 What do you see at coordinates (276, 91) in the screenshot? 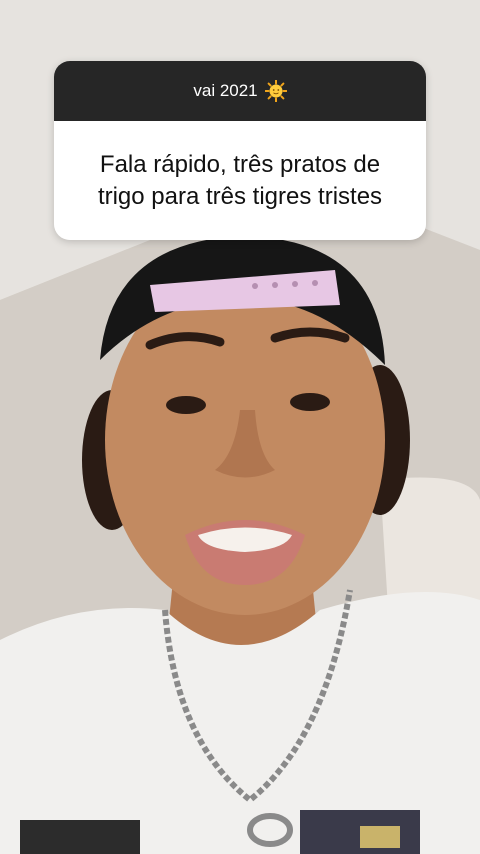
I see `sun-face-emoji-icon` at bounding box center [276, 91].